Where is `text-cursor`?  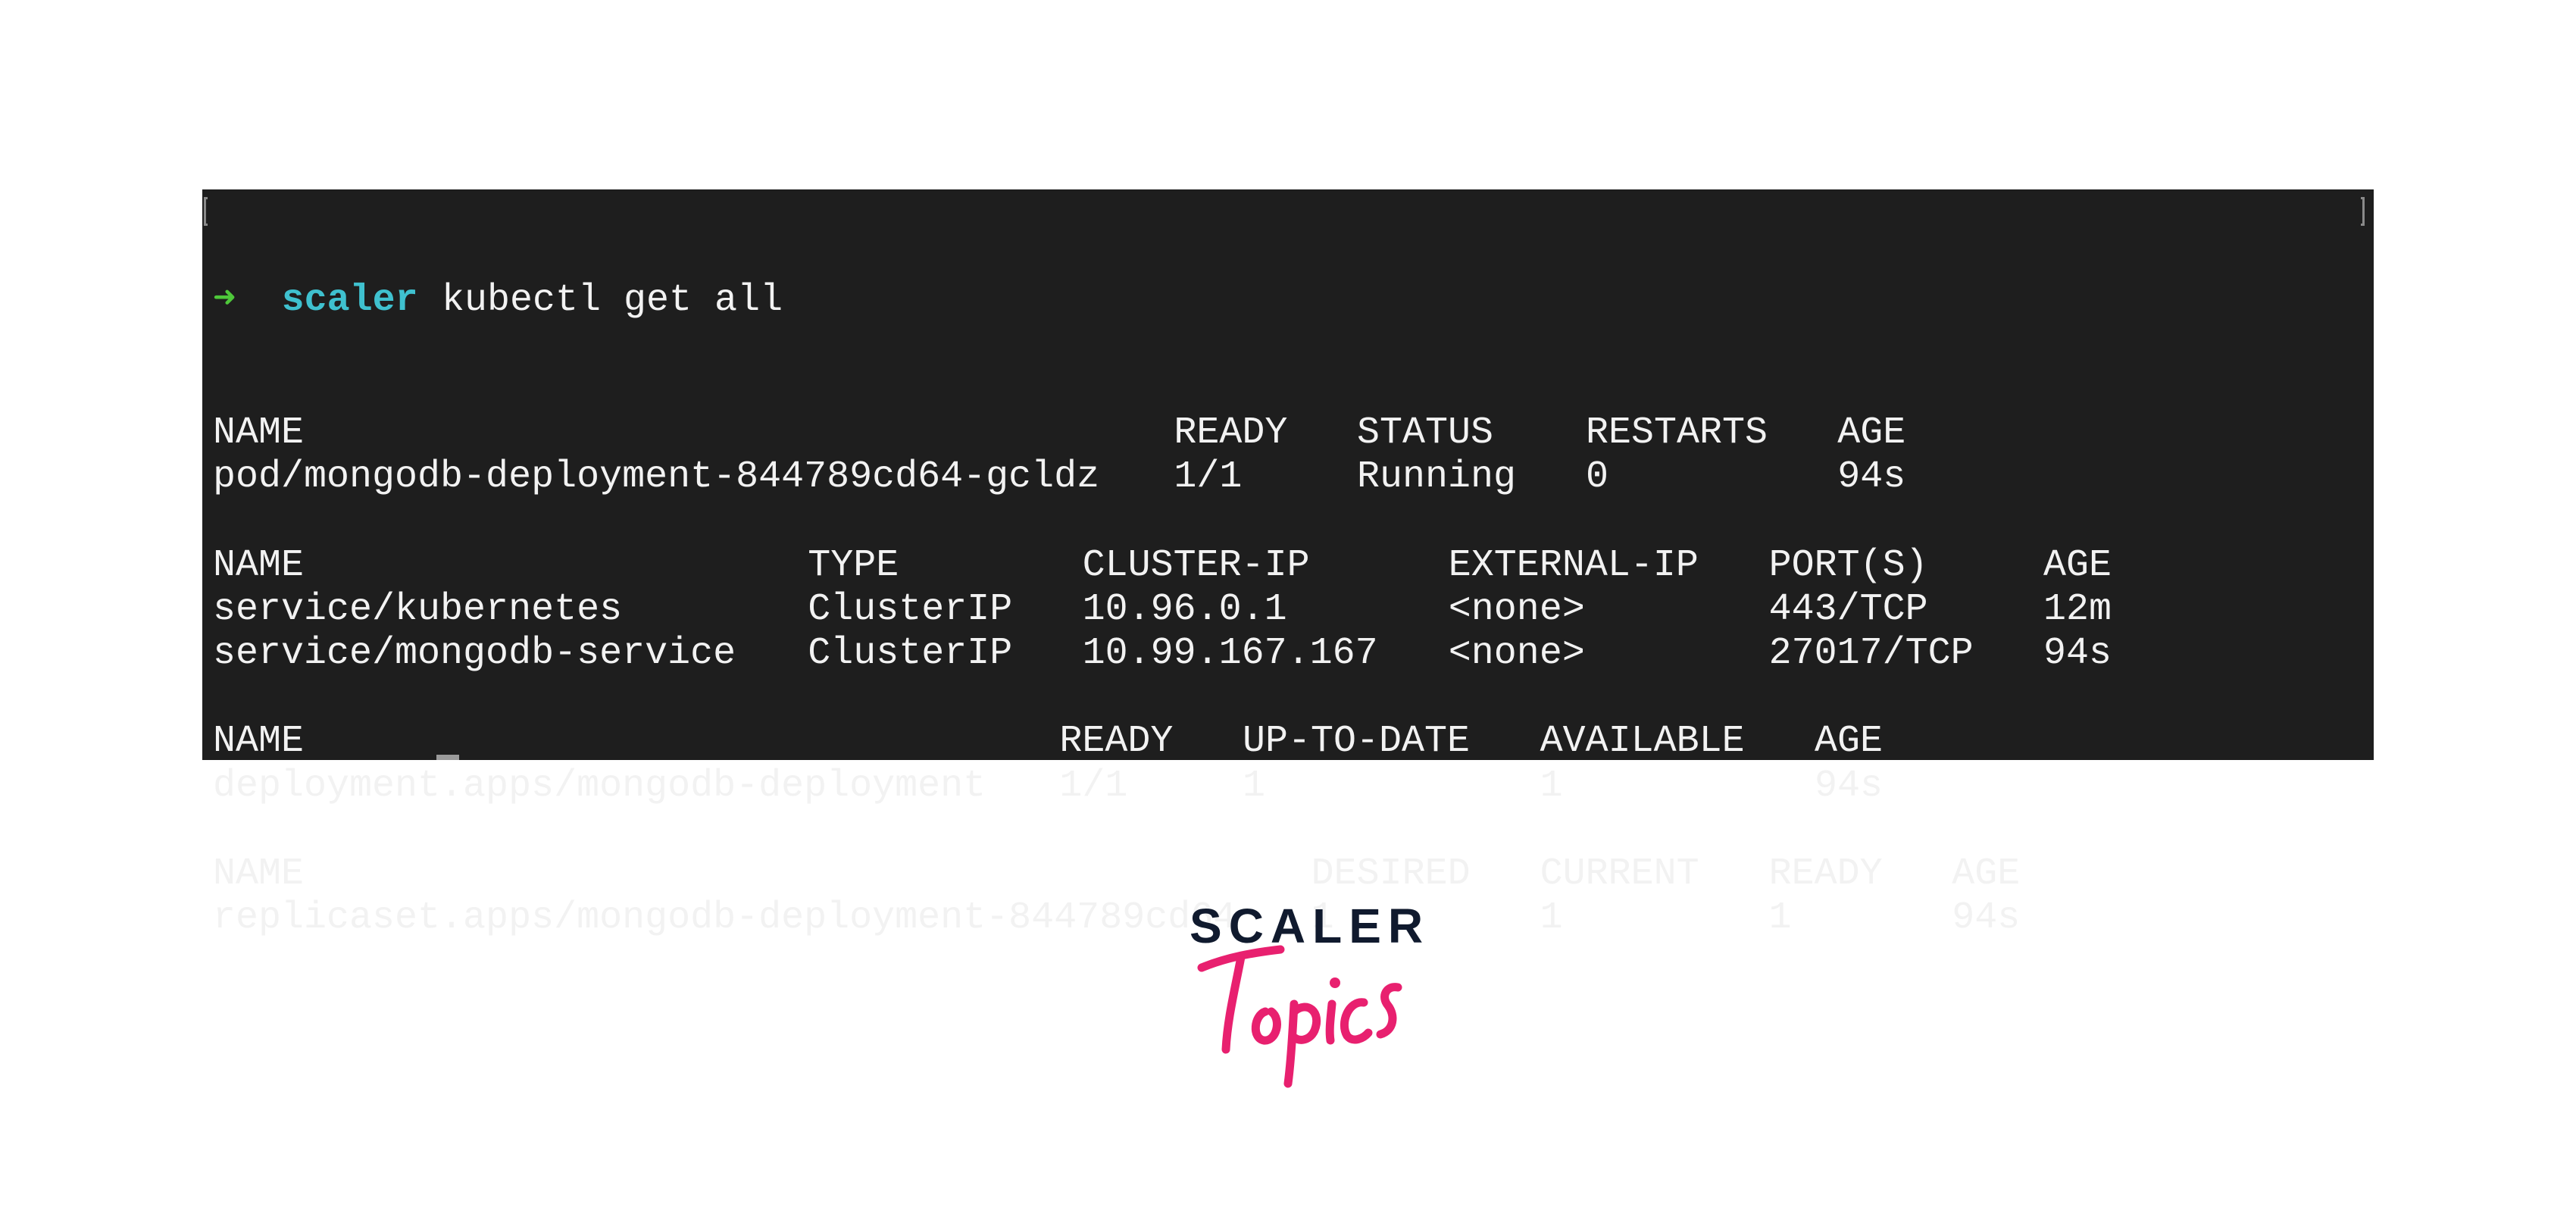
text-cursor is located at coordinates (448, 757).